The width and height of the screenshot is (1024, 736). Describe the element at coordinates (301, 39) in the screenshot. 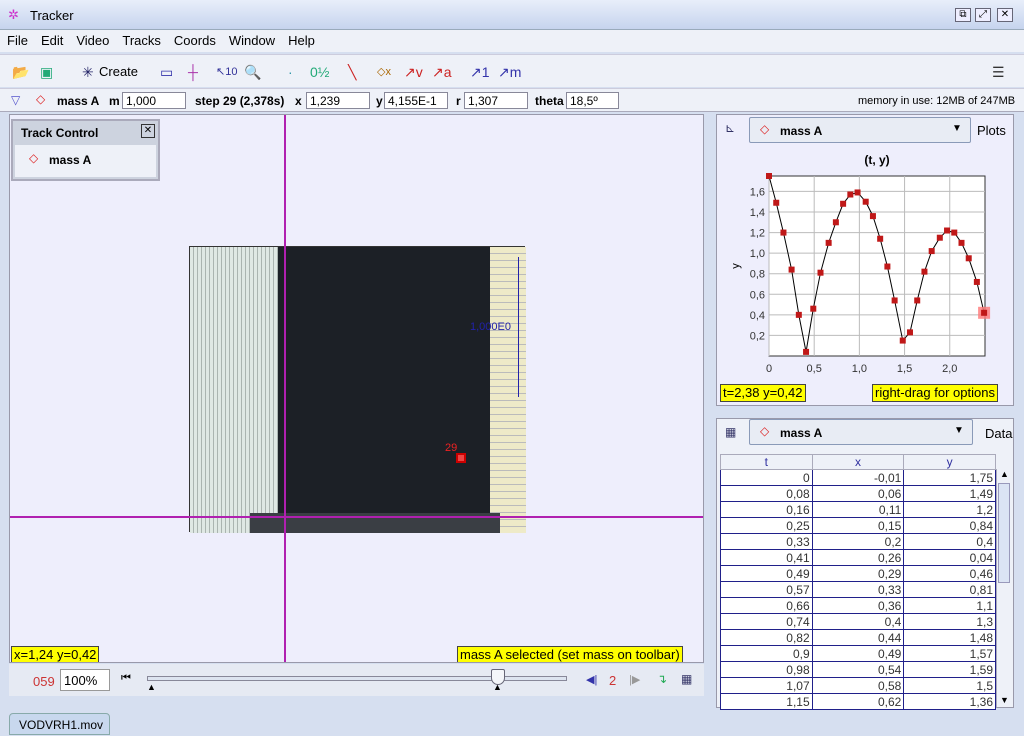

I see `menu-help: Help` at that location.